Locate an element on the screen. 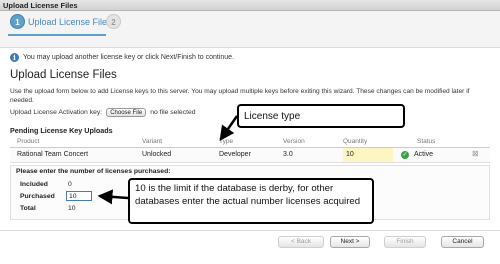  license-type-arrow is located at coordinates (229, 128).